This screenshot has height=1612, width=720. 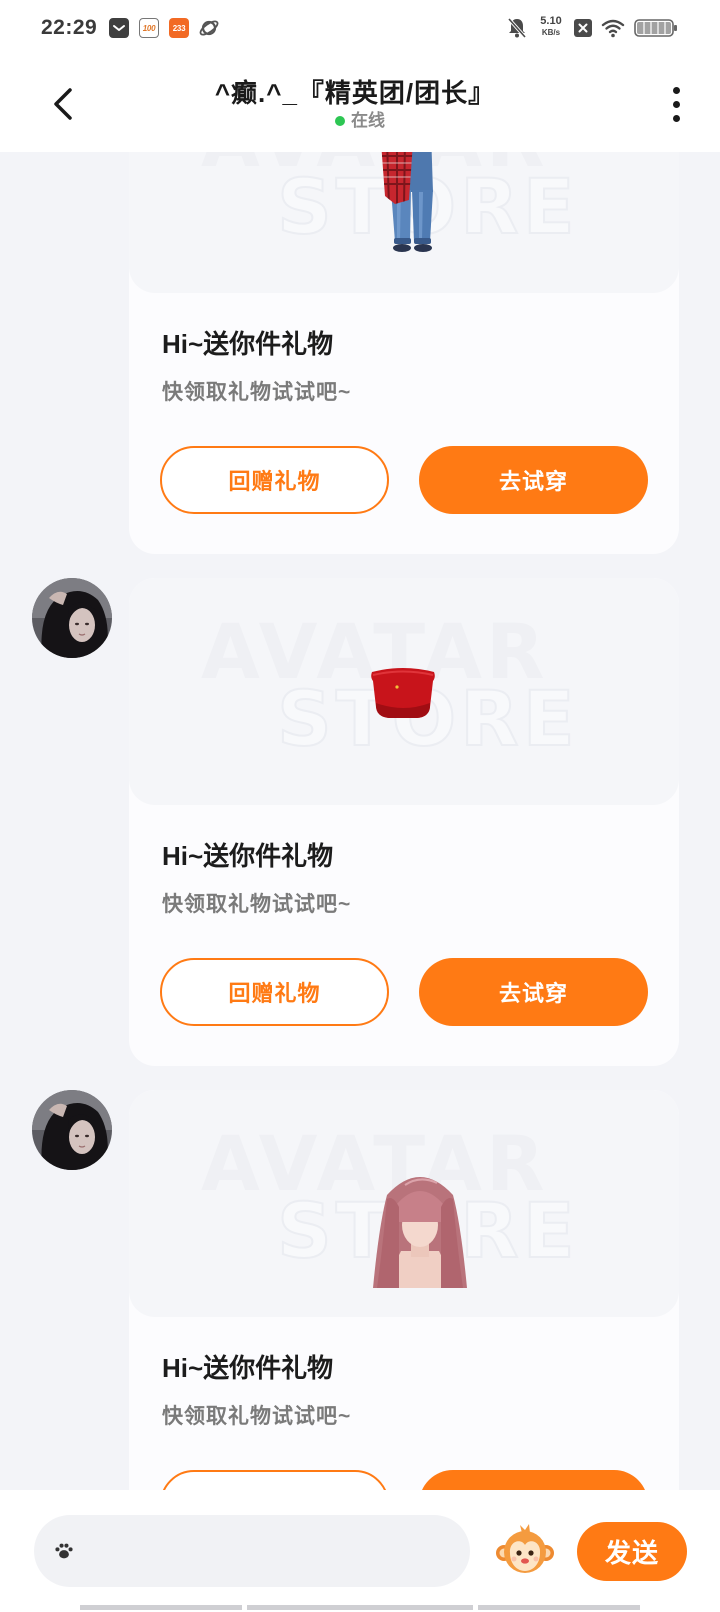 I want to click on close-box-icon, so click(x=583, y=28).